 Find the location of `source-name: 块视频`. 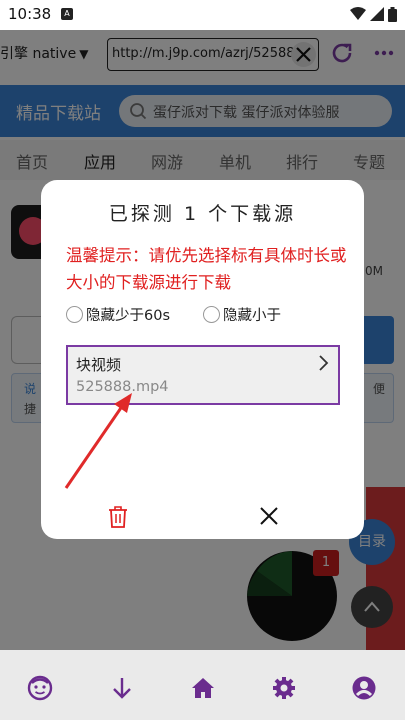

source-name: 块视频 is located at coordinates (99, 365).